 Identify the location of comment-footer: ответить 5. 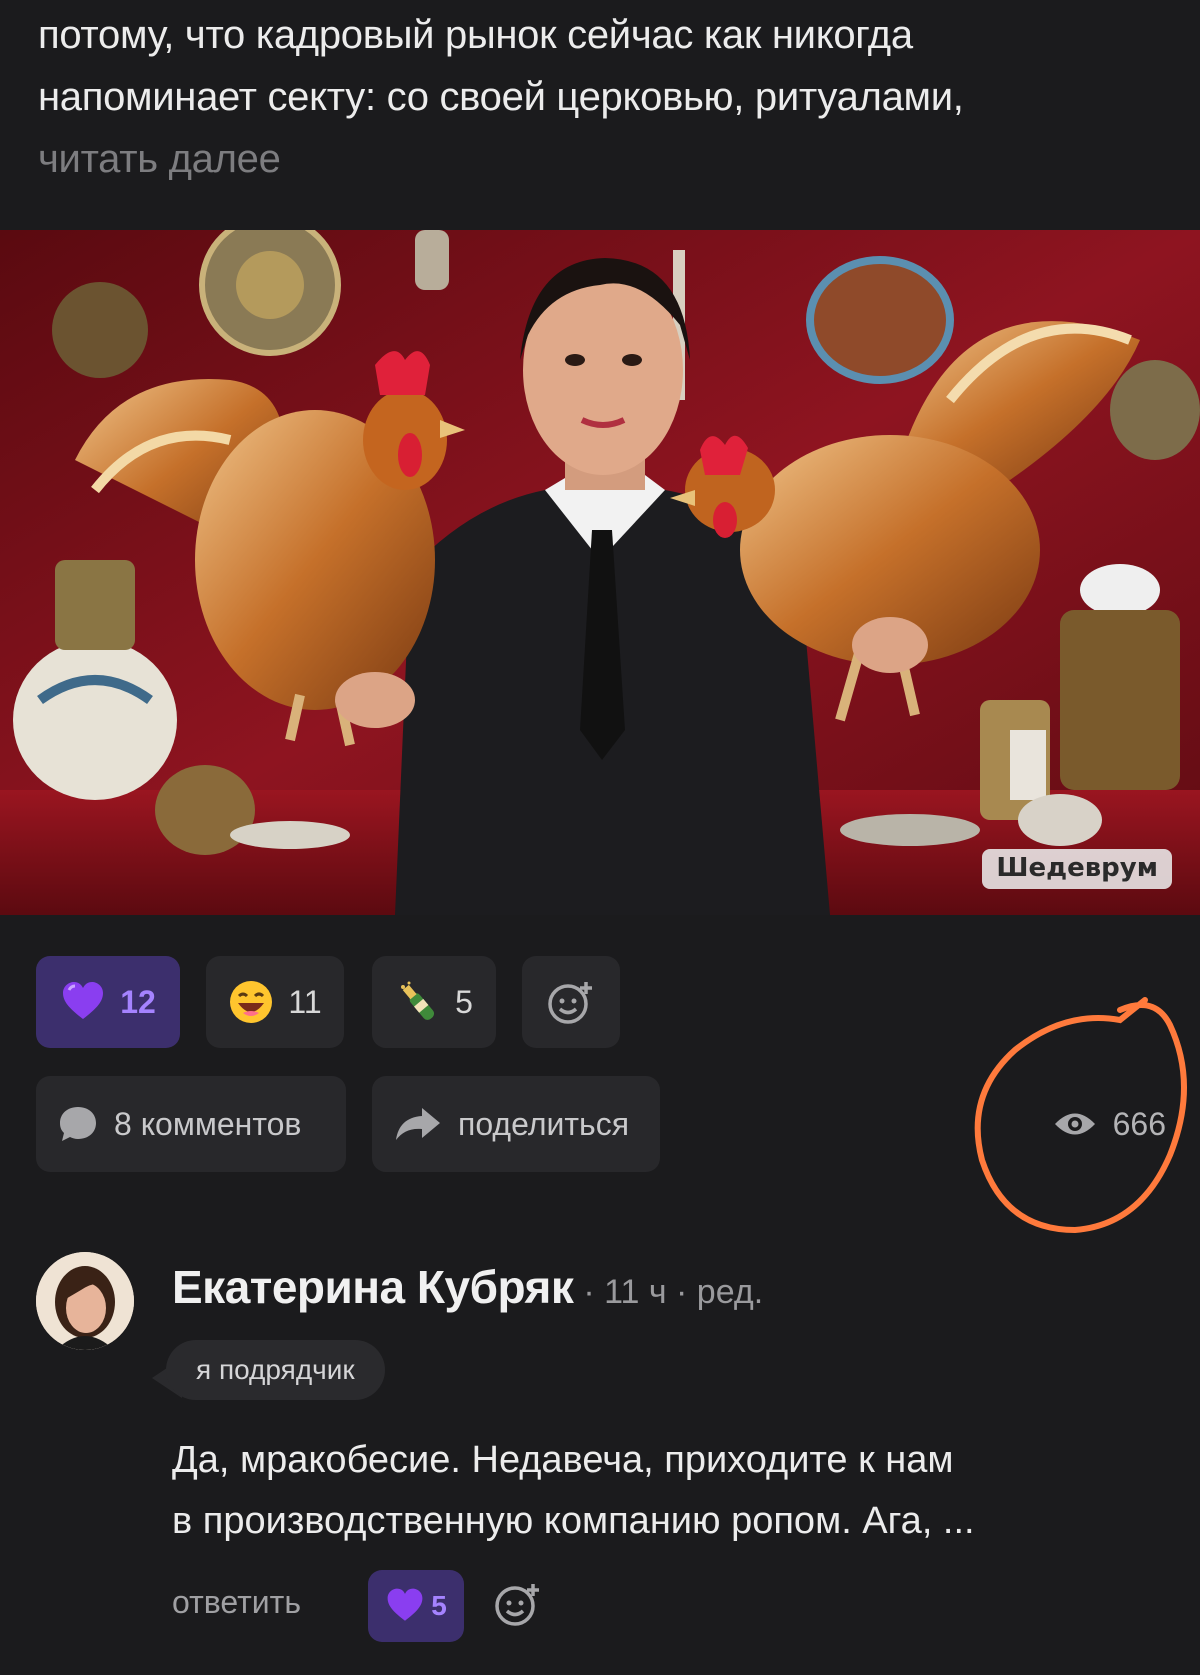
(472, 1606).